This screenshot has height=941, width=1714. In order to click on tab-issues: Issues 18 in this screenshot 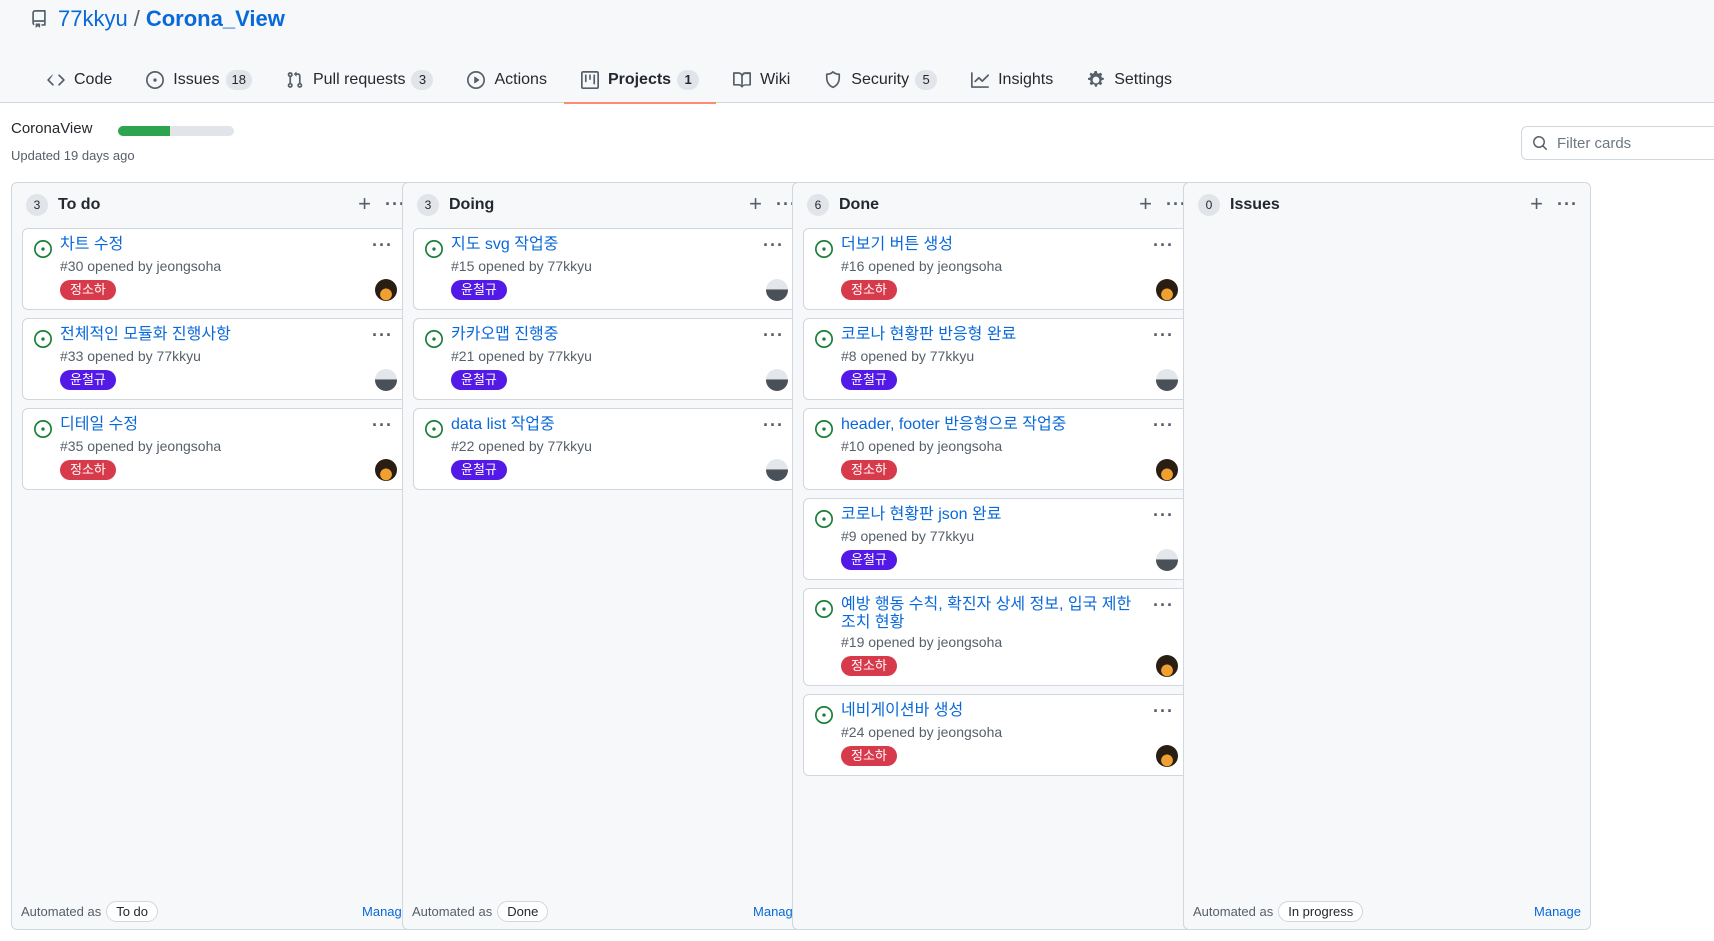, I will do `click(199, 79)`.